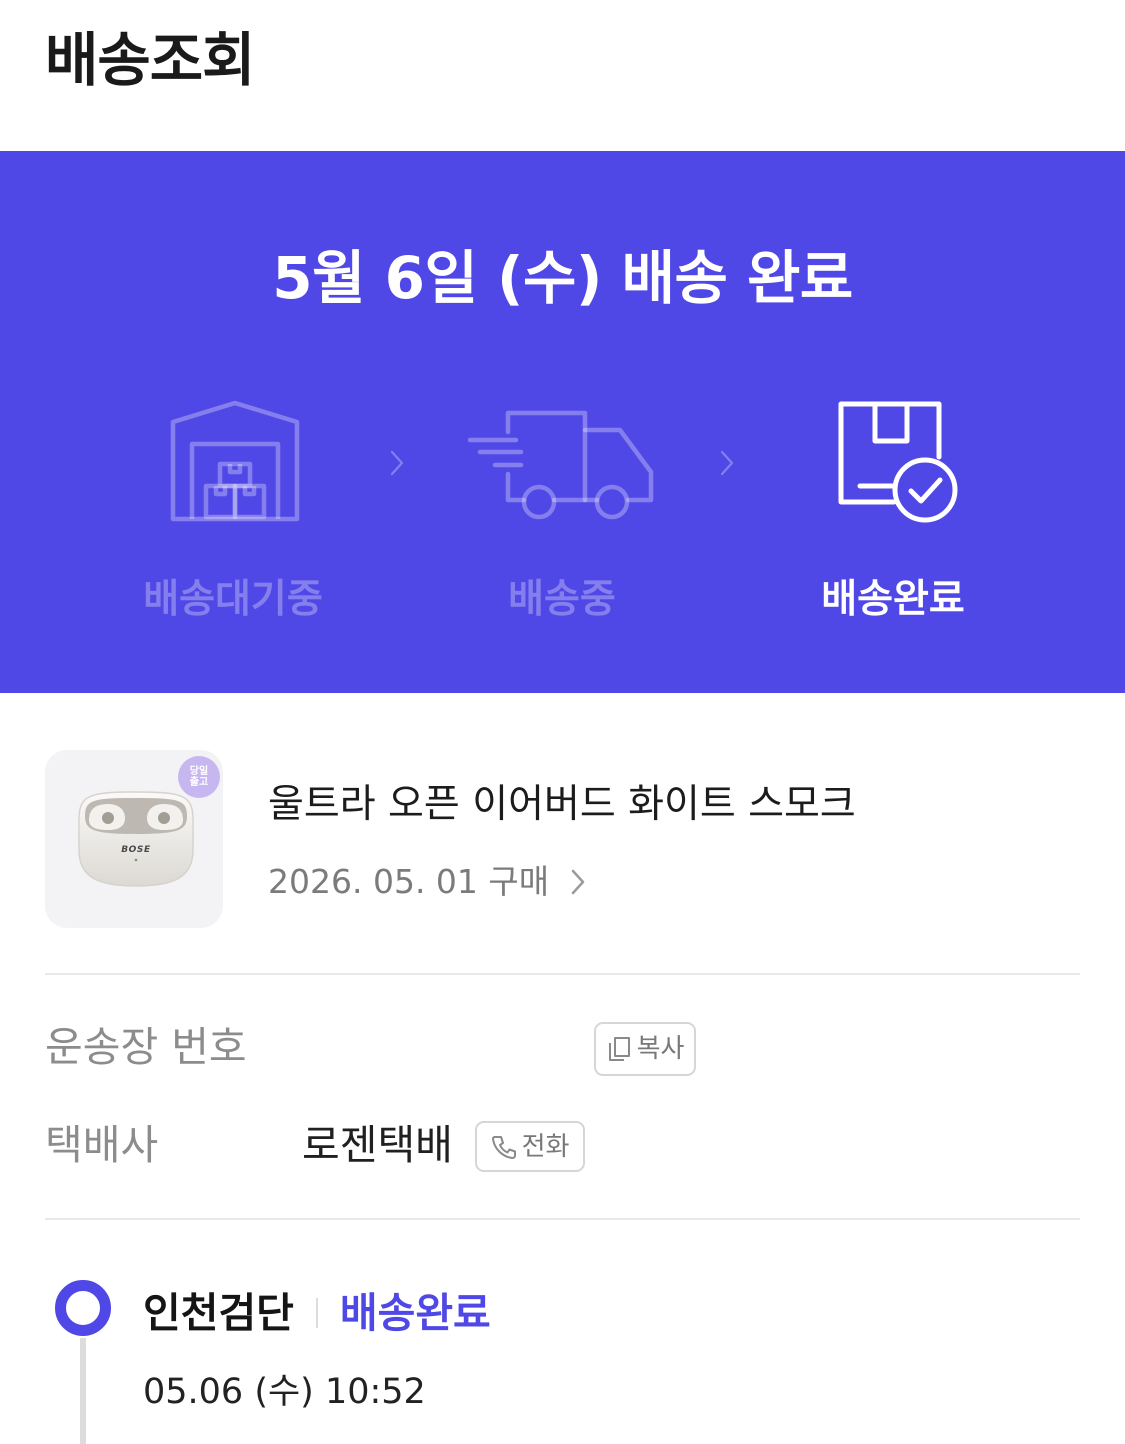 The width and height of the screenshot is (1125, 1444). I want to click on step-label-delivered: 배송완료, so click(893, 599).